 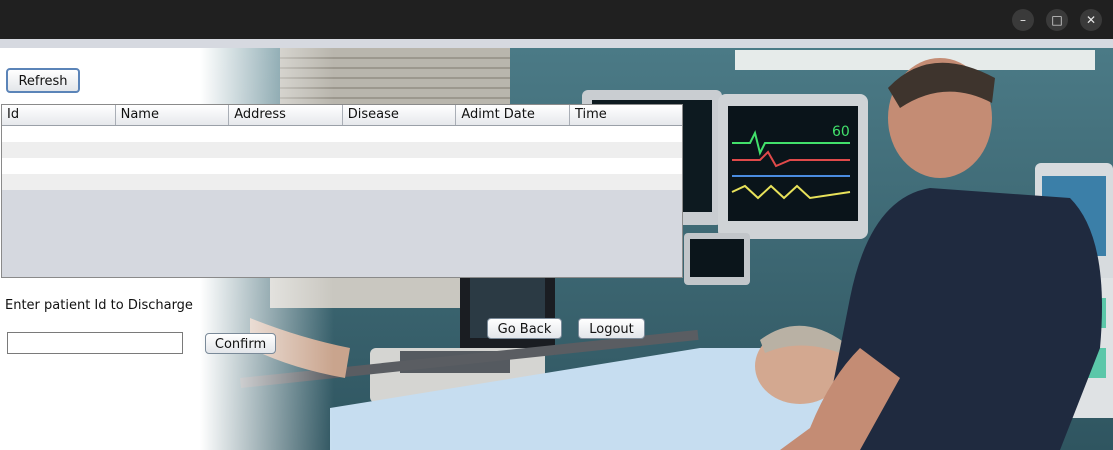 I want to click on table-header: Id Name Address Disease Adimt Date Time, so click(x=342, y=115).